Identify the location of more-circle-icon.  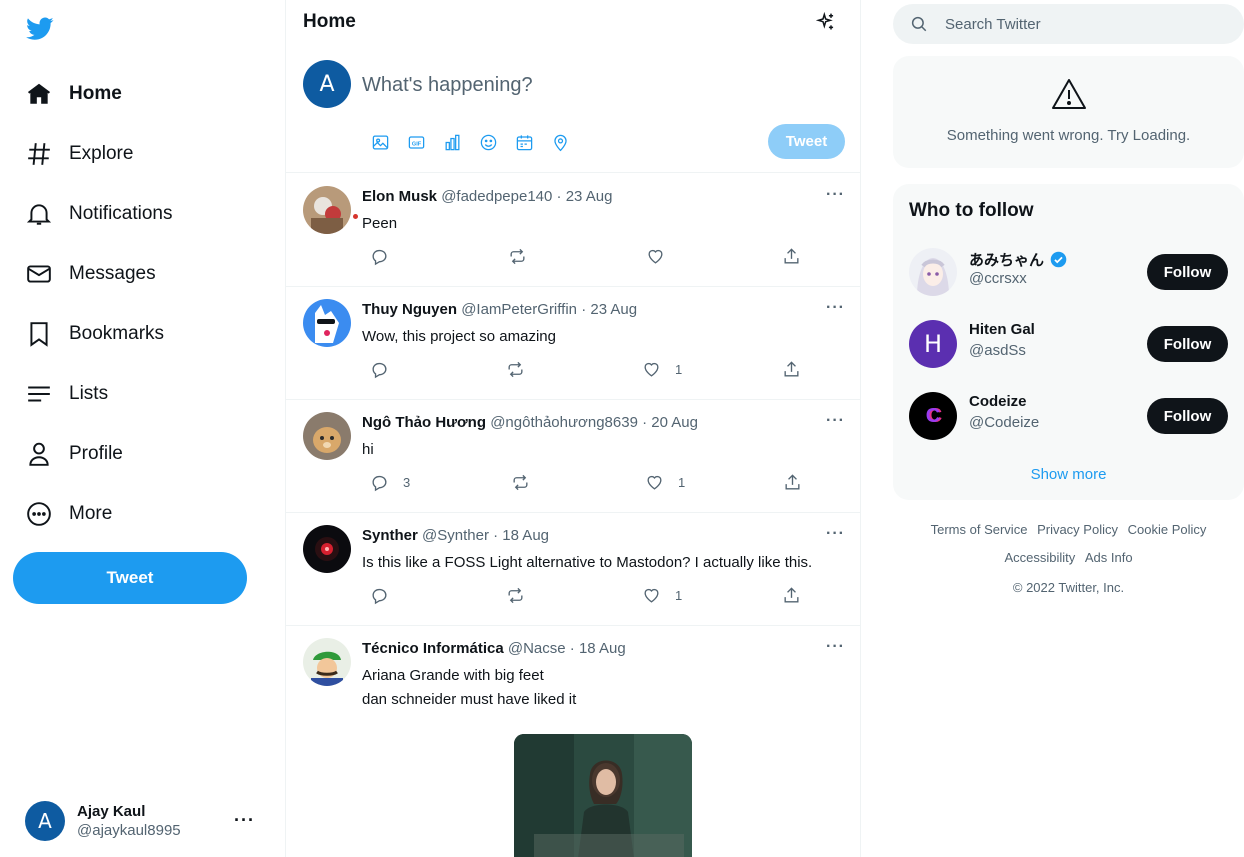
(39, 514).